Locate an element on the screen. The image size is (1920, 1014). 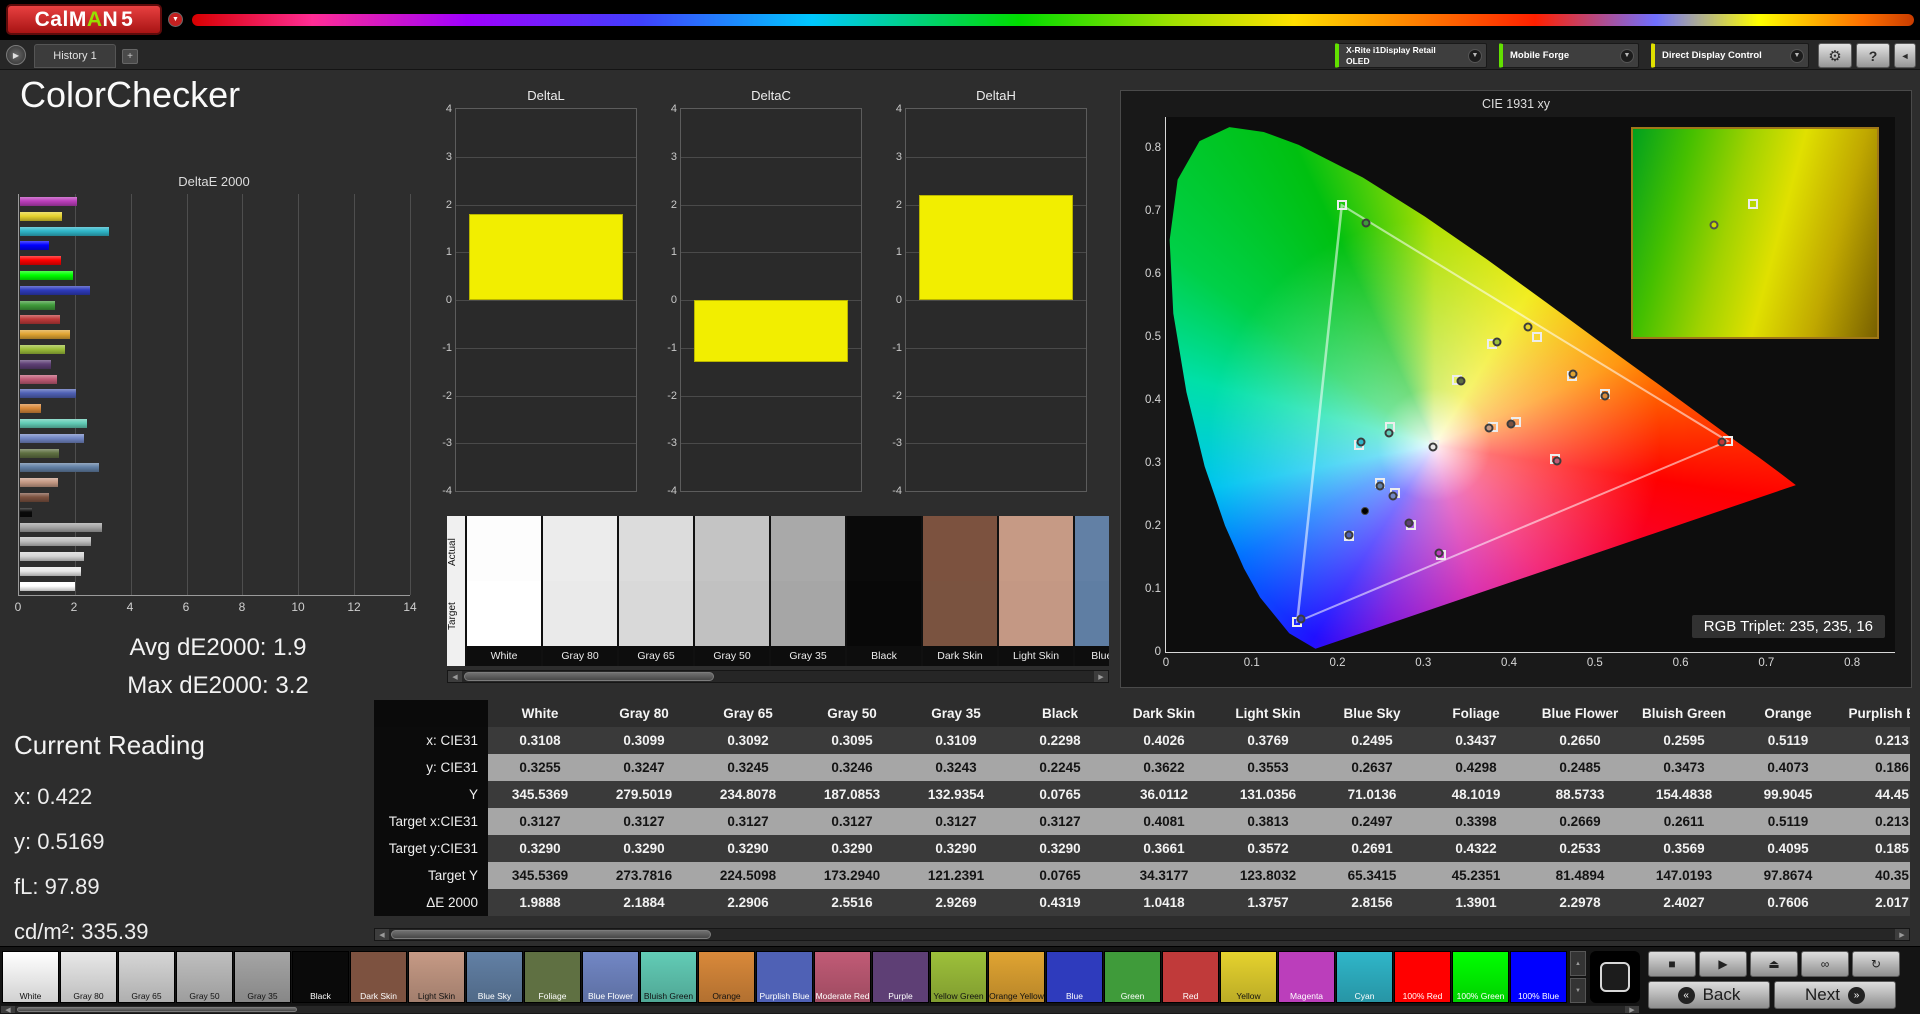
deltah-chart-title: DeltaH is located at coordinates (996, 95).